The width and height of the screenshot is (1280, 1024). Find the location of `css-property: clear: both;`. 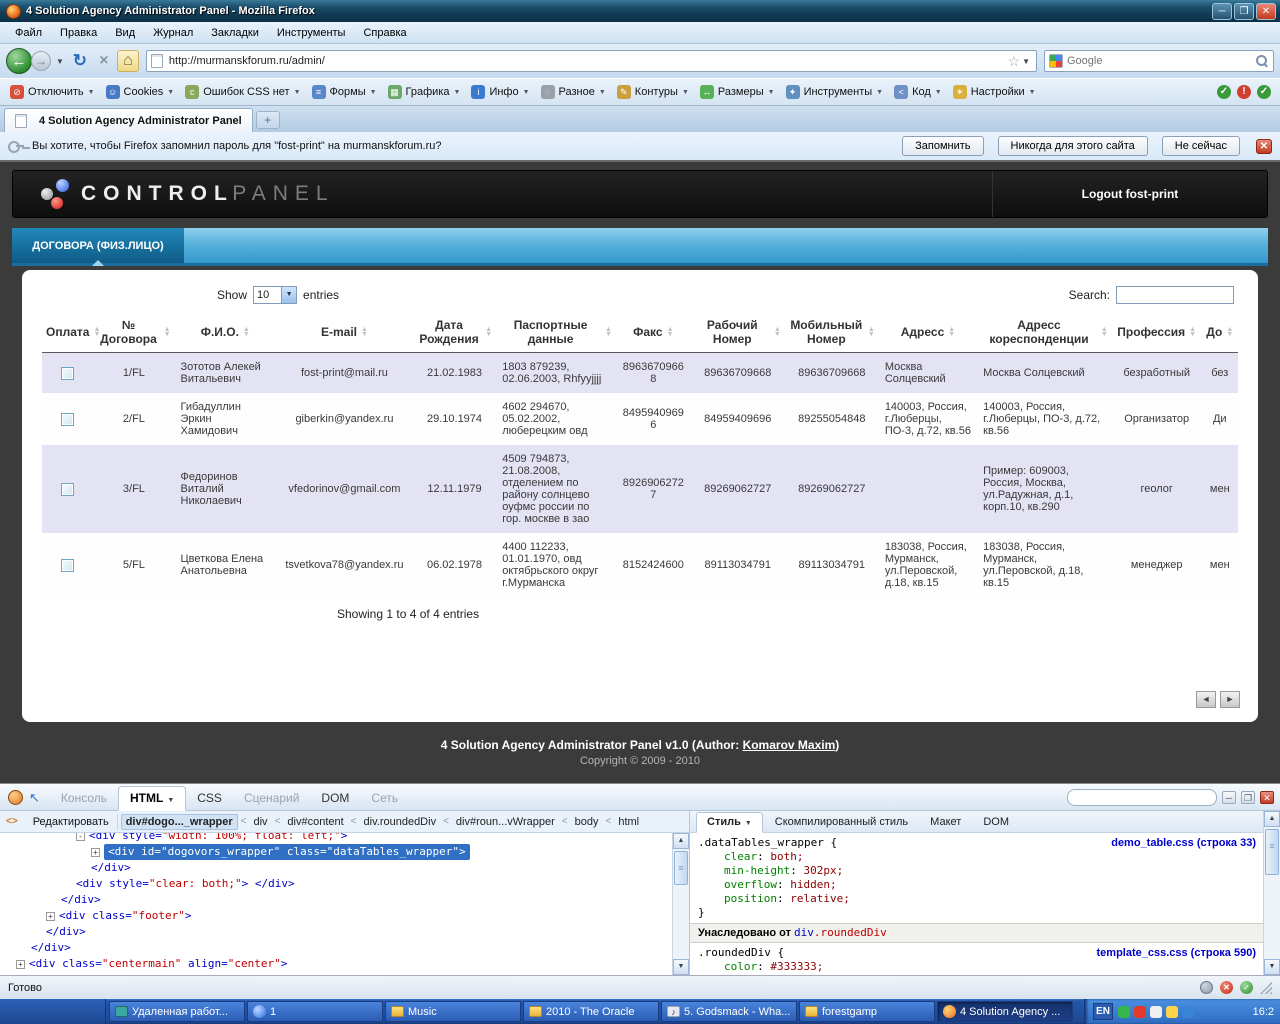

css-property: clear: both; is located at coordinates (977, 857).